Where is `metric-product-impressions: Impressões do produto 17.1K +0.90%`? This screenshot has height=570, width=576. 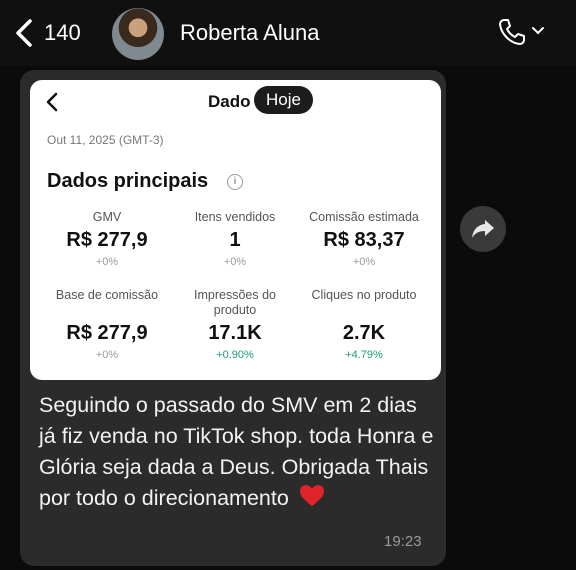 metric-product-impressions: Impressões do produto 17.1K +0.90% is located at coordinates (235, 324).